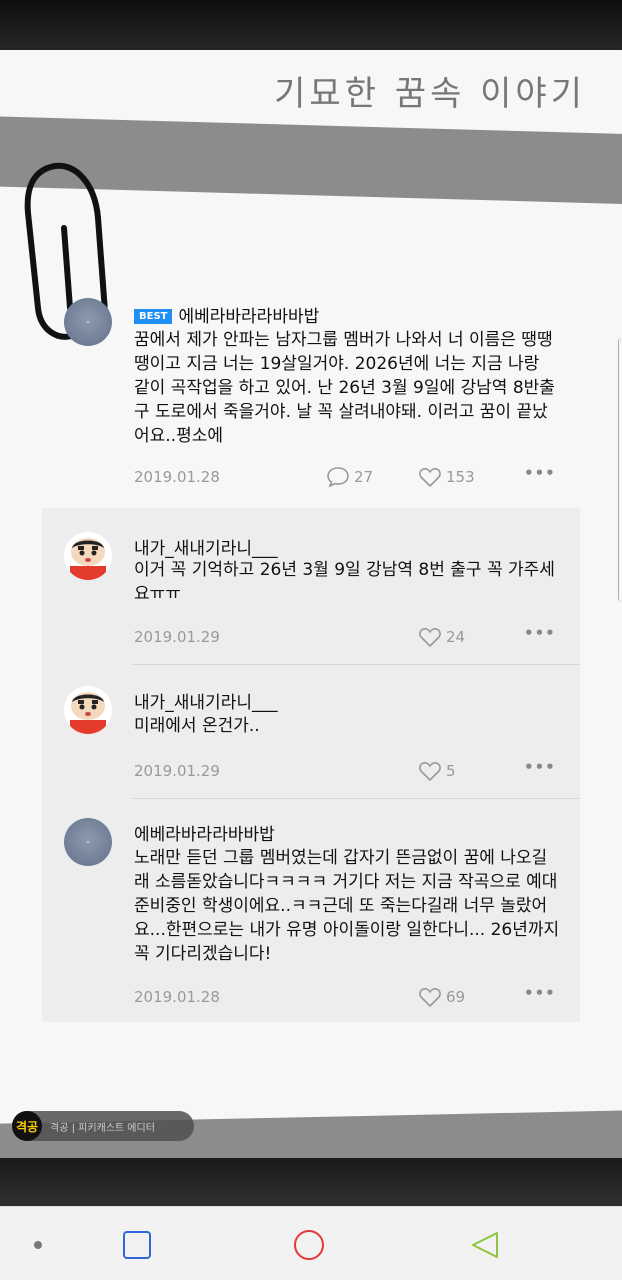  What do you see at coordinates (345, 997) in the screenshot?
I see `comment-meta: 2019.01.28 69 •••` at bounding box center [345, 997].